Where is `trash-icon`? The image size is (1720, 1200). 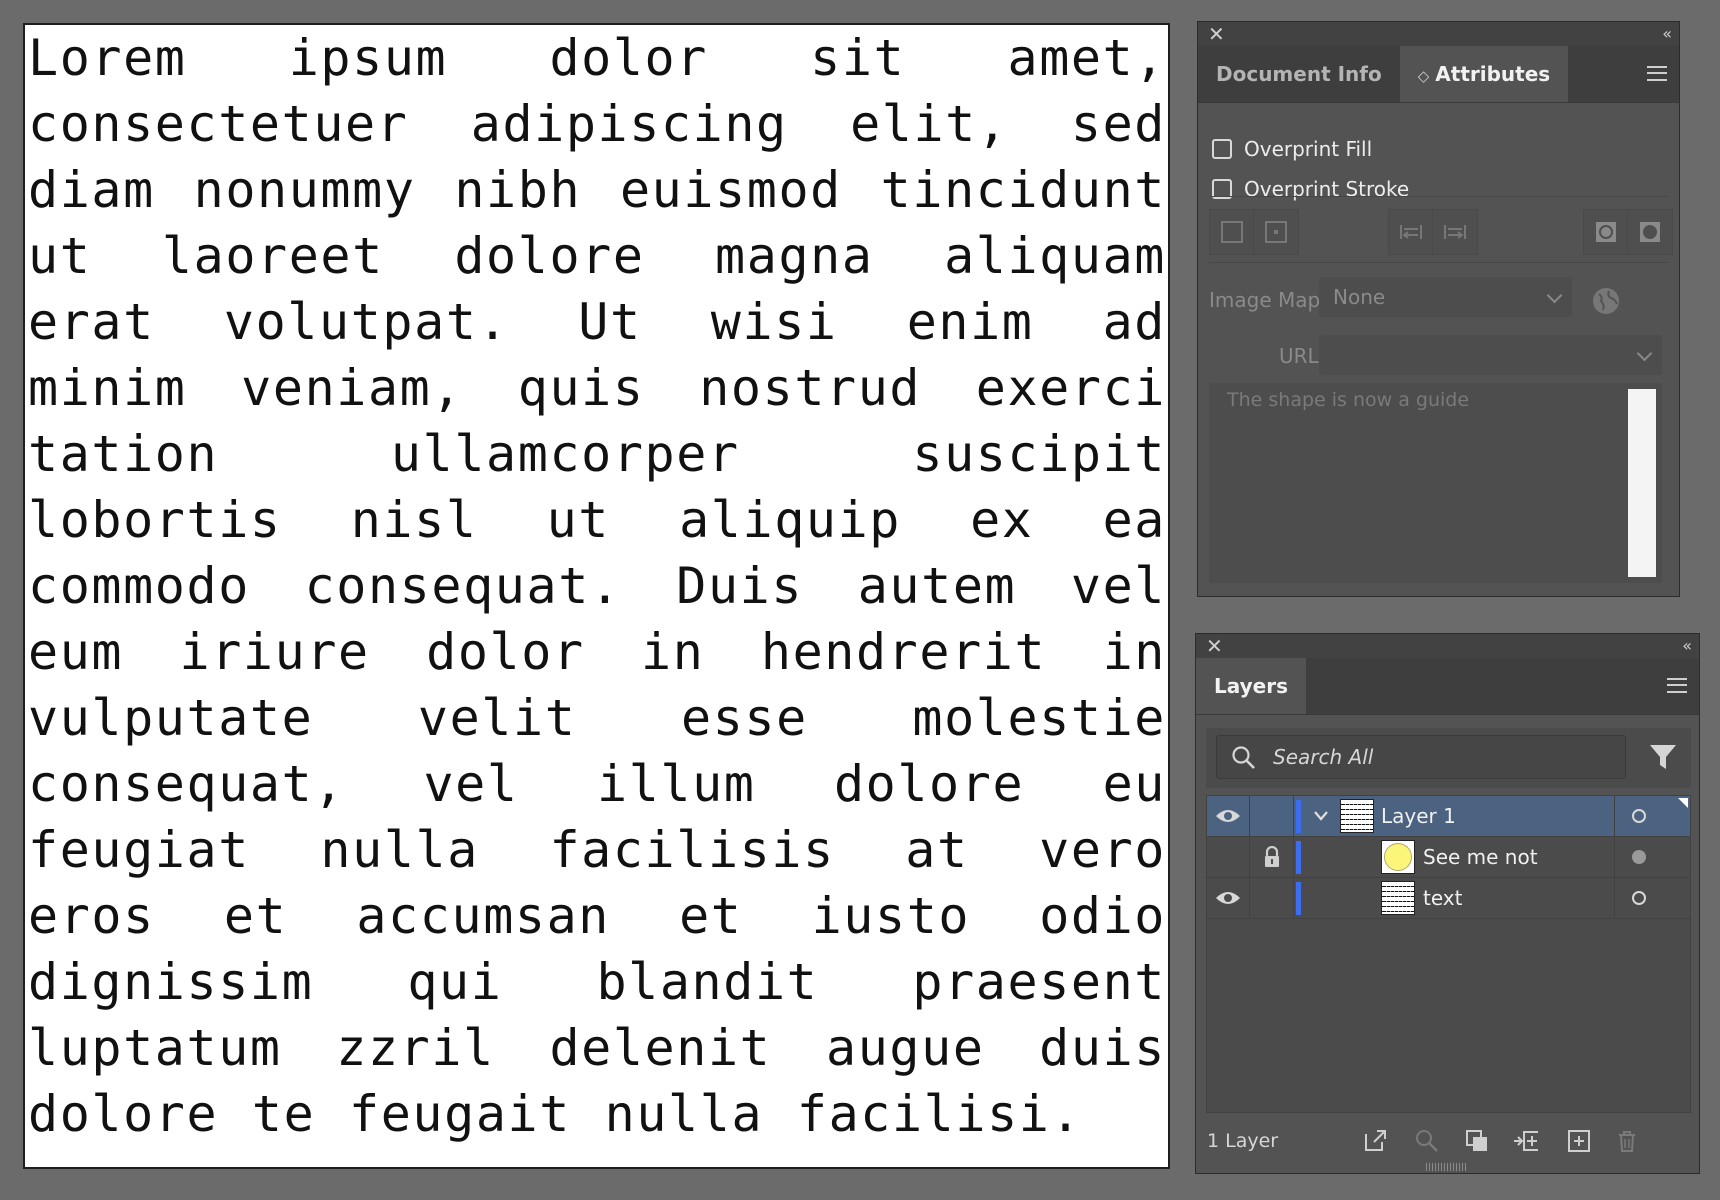 trash-icon is located at coordinates (1627, 1141).